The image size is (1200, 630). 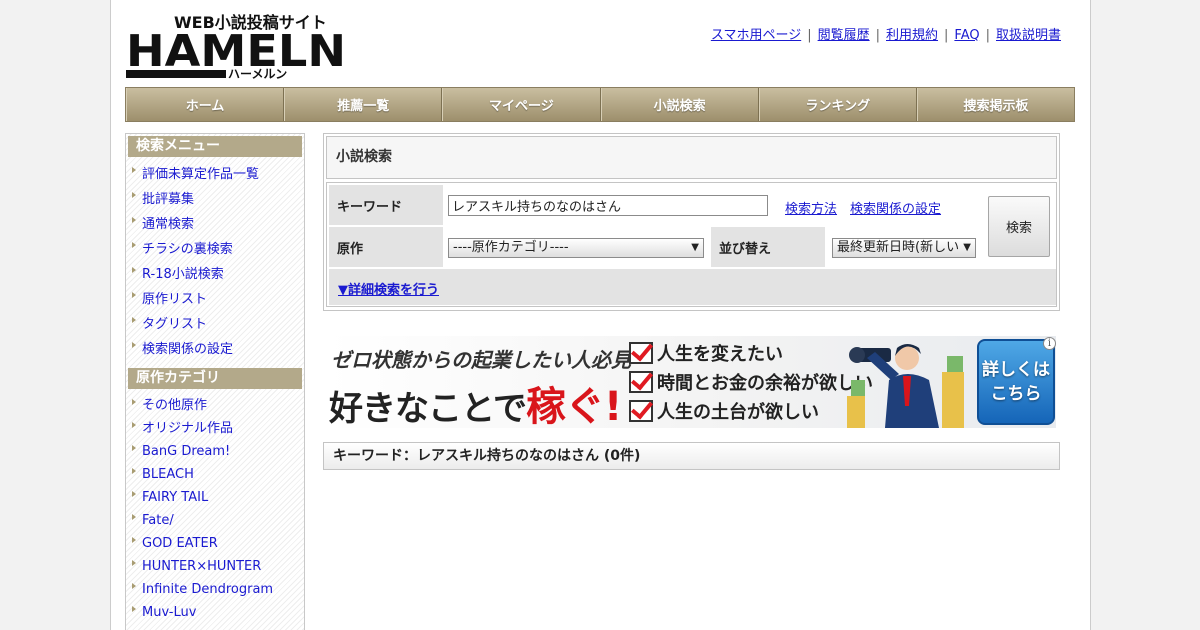 I want to click on info-icon: i, so click(x=1049, y=343).